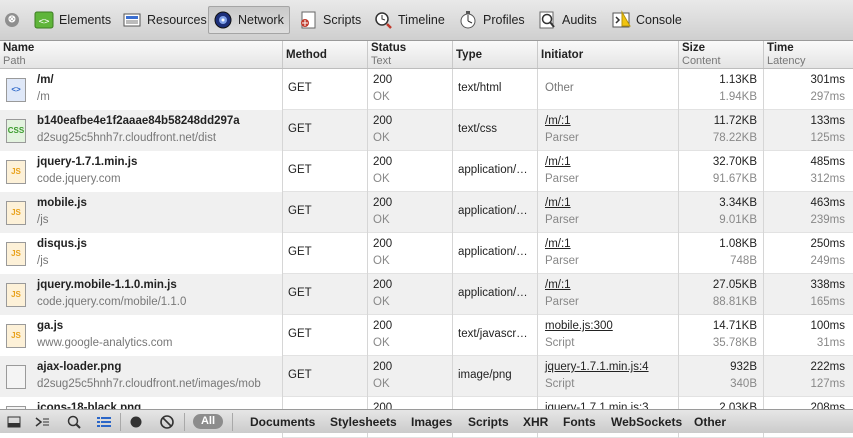 The height and width of the screenshot is (438, 853). Describe the element at coordinates (535, 422) in the screenshot. I see `filter-xhr: XHR` at that location.